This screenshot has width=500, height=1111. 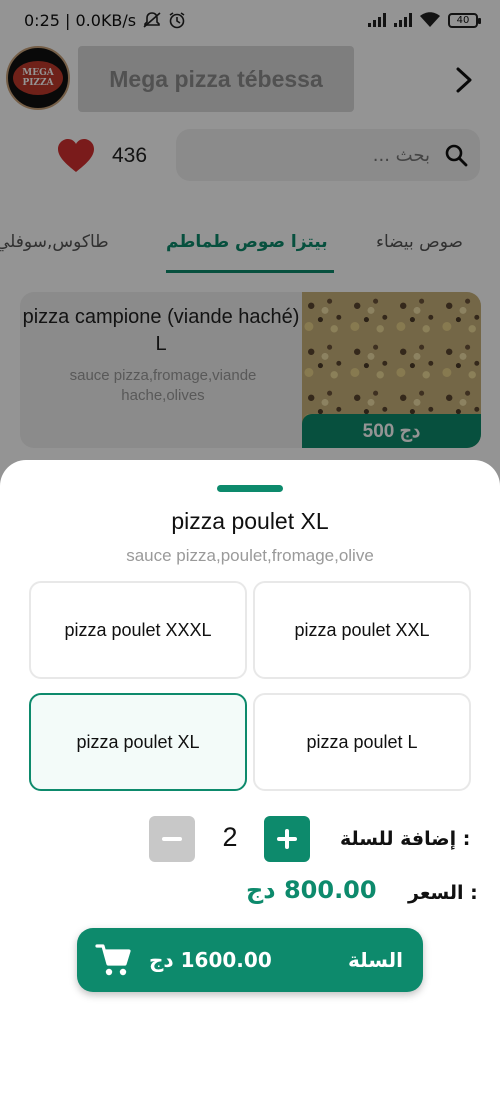 What do you see at coordinates (210, 960) in the screenshot?
I see `cart-total: 1600.00 دج` at bounding box center [210, 960].